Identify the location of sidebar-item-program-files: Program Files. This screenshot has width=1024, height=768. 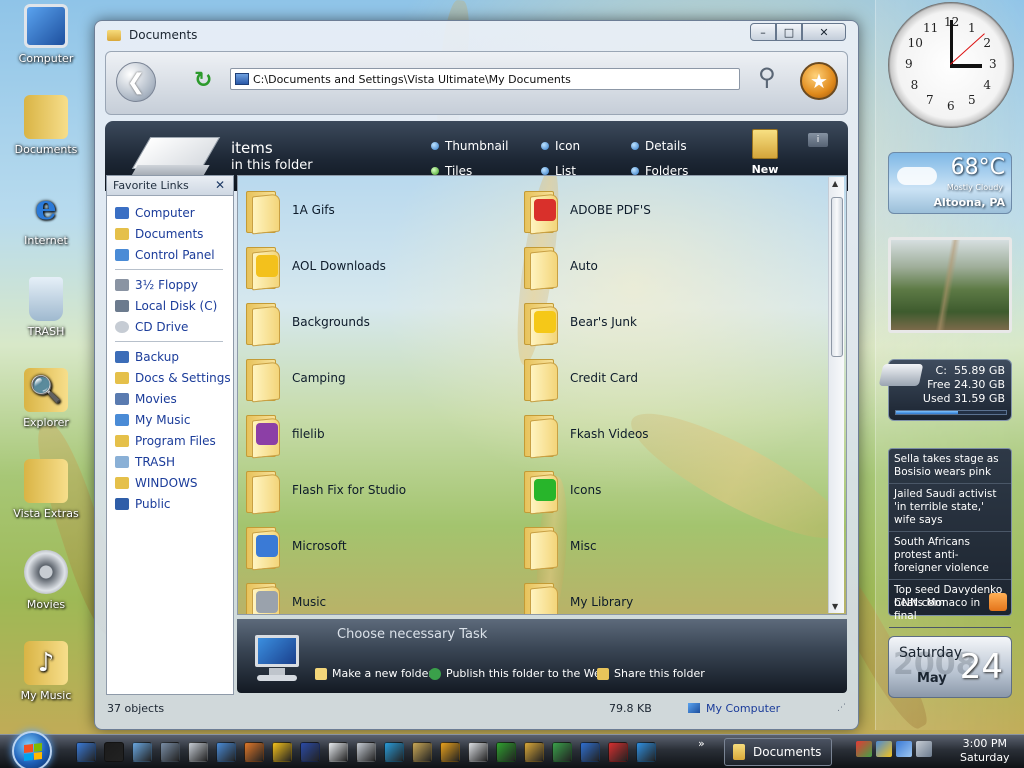
(170, 440).